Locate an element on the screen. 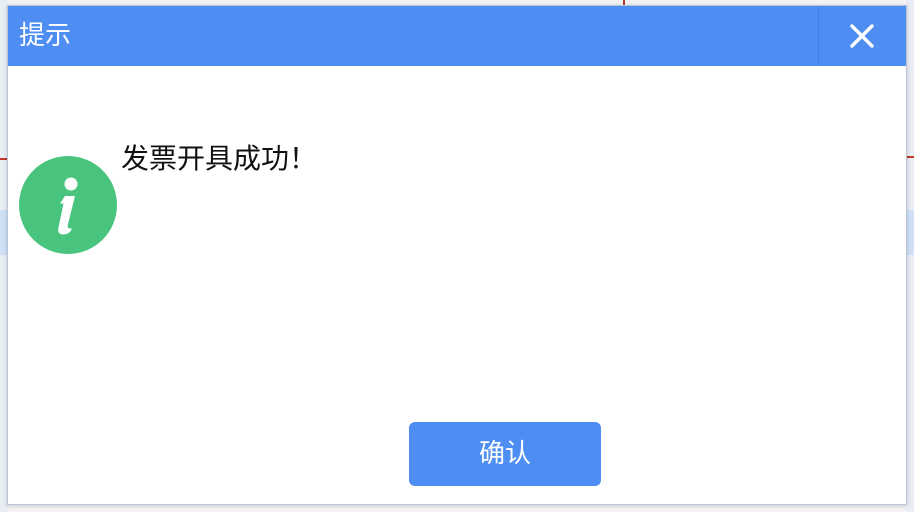 Image resolution: width=914 pixels, height=512 pixels. background-page-right-edge is located at coordinates (910, 256).